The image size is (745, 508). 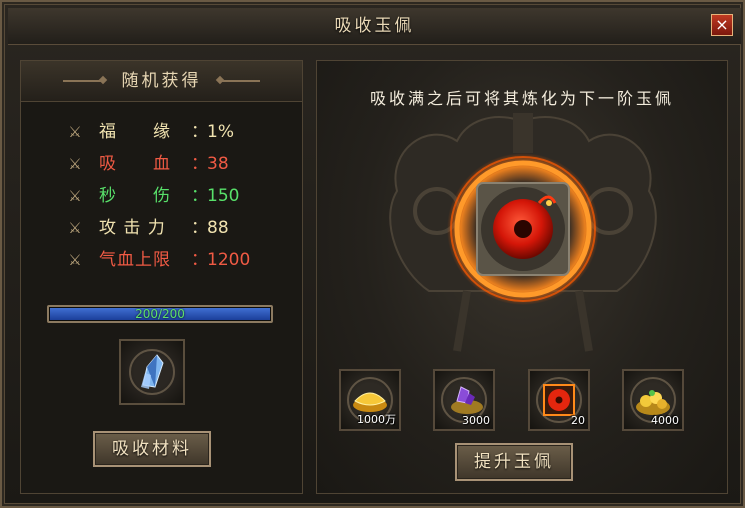 I want to click on upgrade-jade-button: 提升玉佩, so click(x=514, y=462).